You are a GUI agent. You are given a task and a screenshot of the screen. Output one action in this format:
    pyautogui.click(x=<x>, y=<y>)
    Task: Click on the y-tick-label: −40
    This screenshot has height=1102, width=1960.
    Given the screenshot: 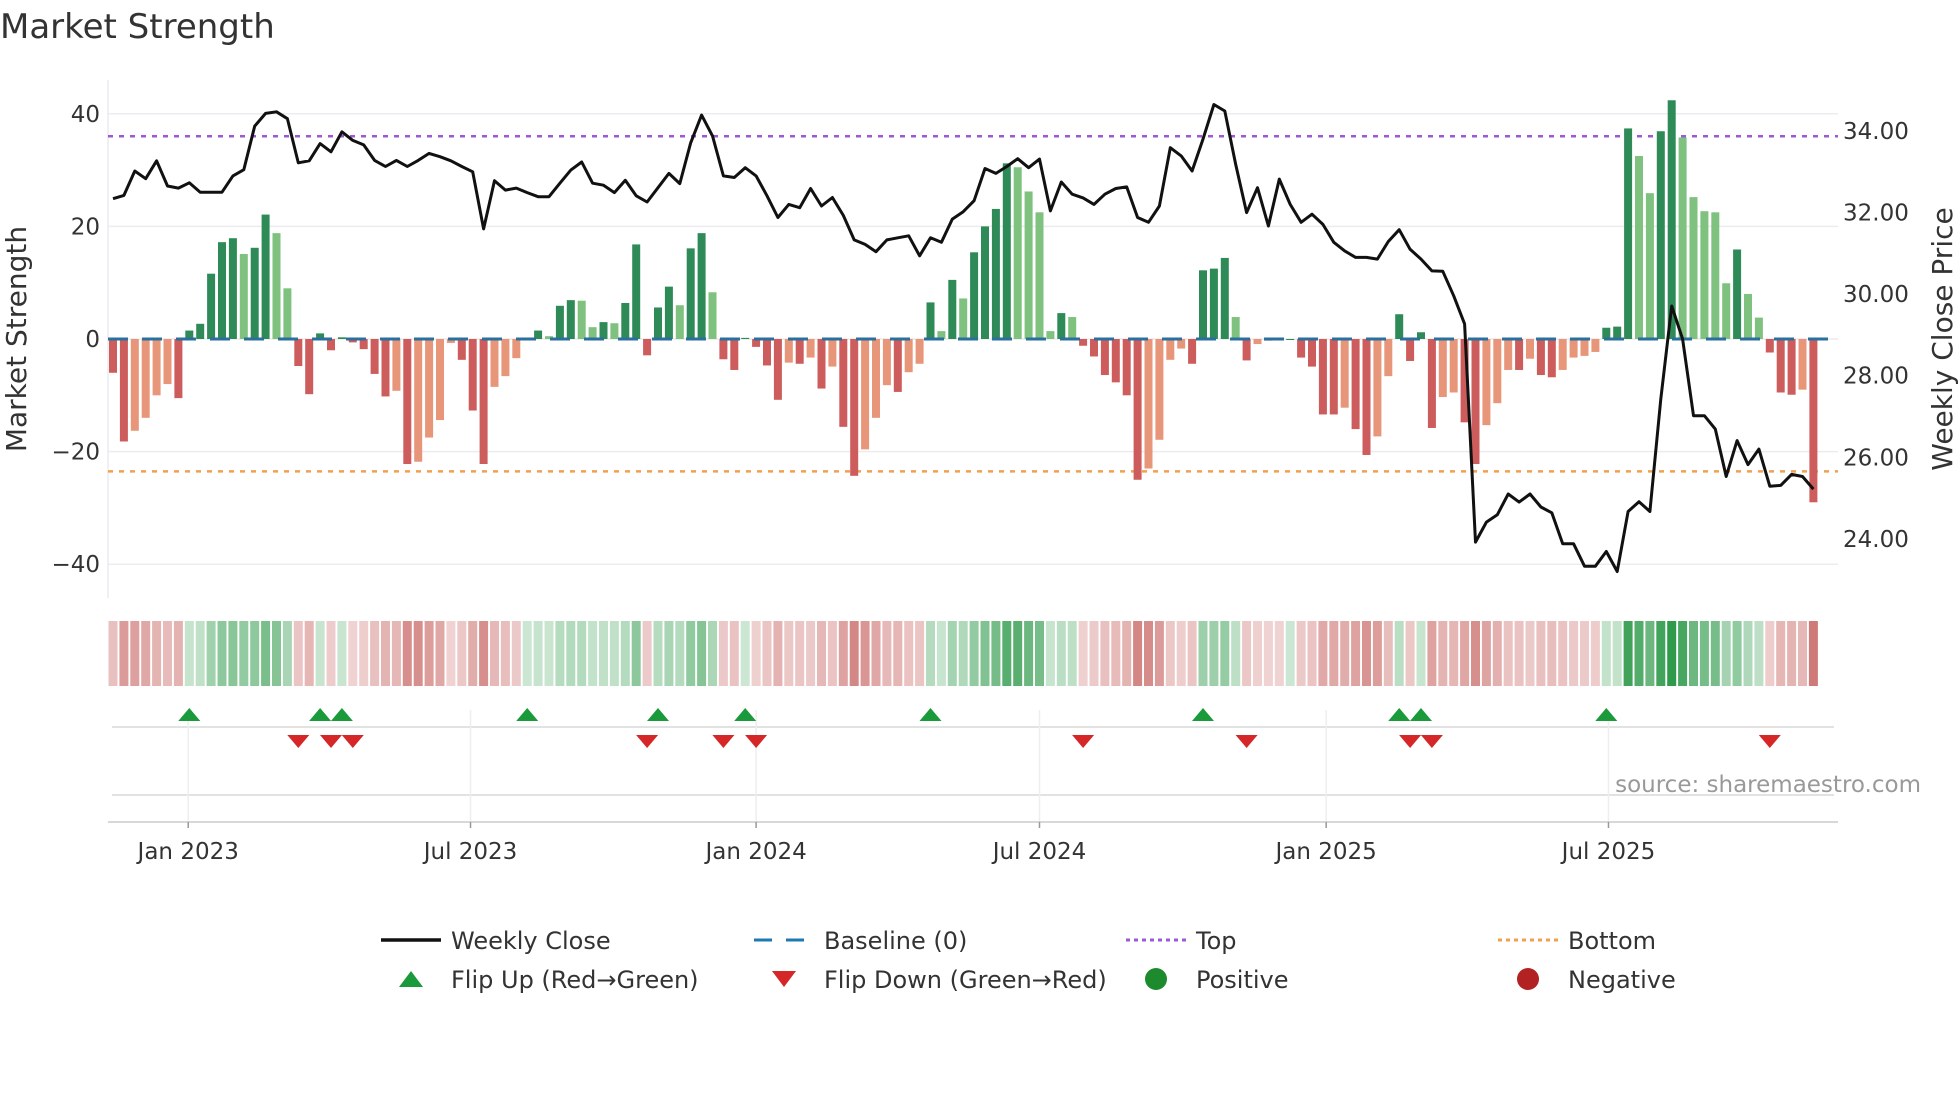 What is the action you would take?
    pyautogui.click(x=75, y=565)
    